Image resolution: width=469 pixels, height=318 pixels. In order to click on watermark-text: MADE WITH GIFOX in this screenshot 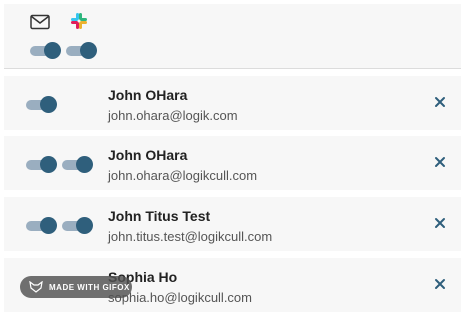, I will do `click(89, 287)`.